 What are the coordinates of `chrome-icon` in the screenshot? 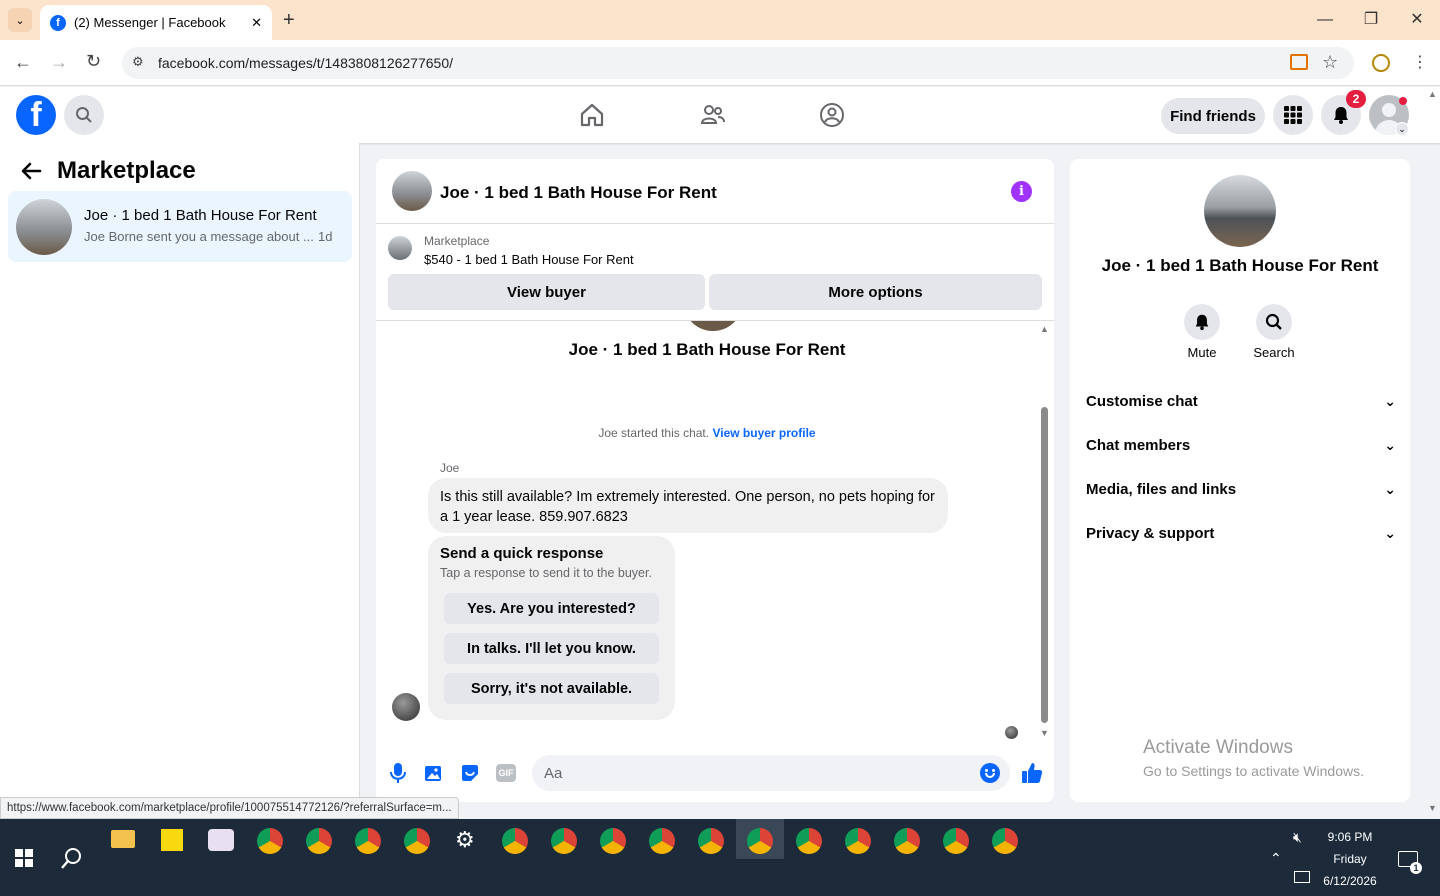 It's located at (515, 841).